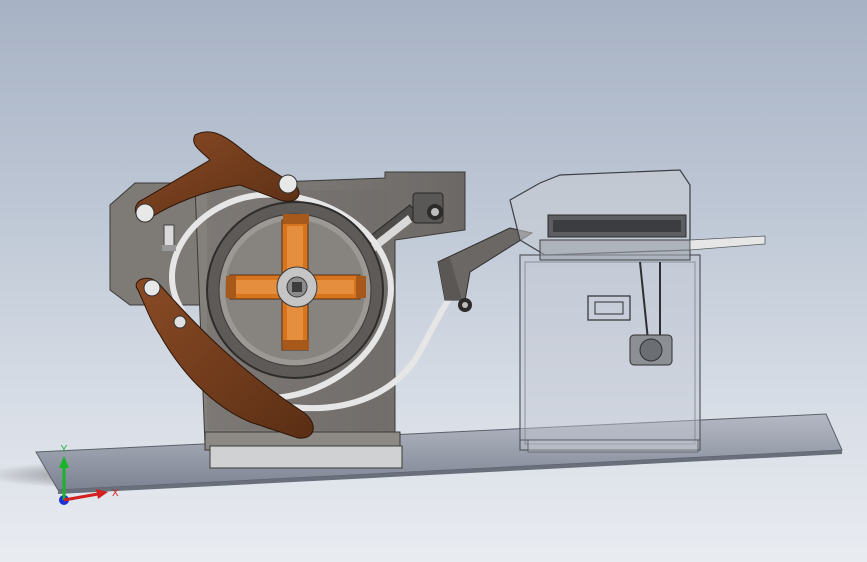  Describe the element at coordinates (64, 449) in the screenshot. I see `y-axis-label: Y` at that location.